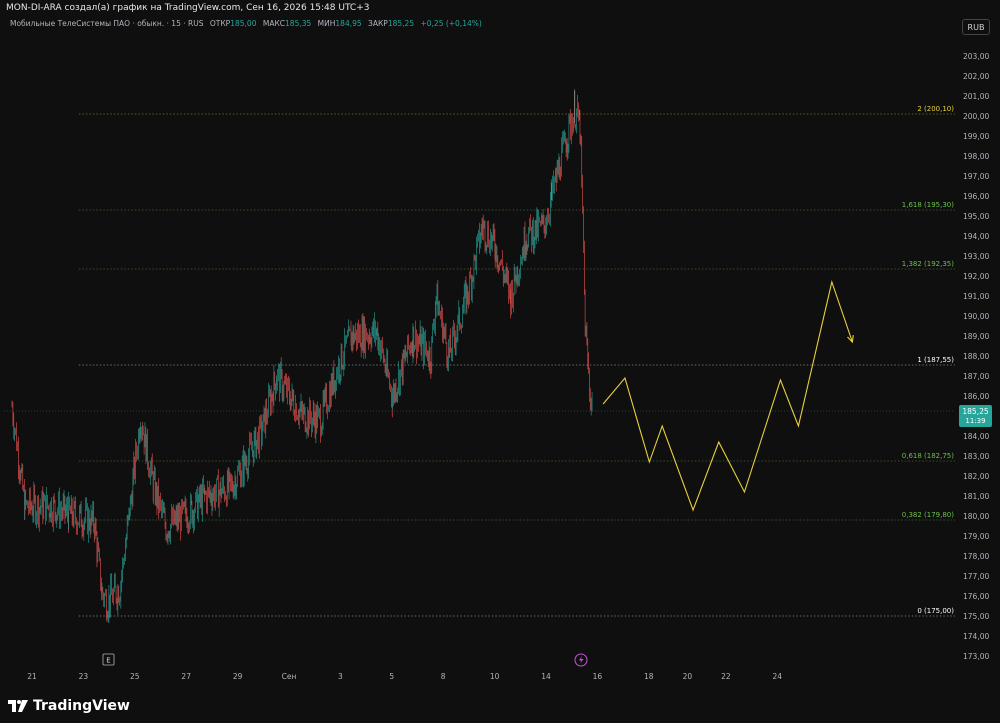 This screenshot has width=1000, height=723. What do you see at coordinates (976, 336) in the screenshot?
I see `y-tick-label: 189,00` at bounding box center [976, 336].